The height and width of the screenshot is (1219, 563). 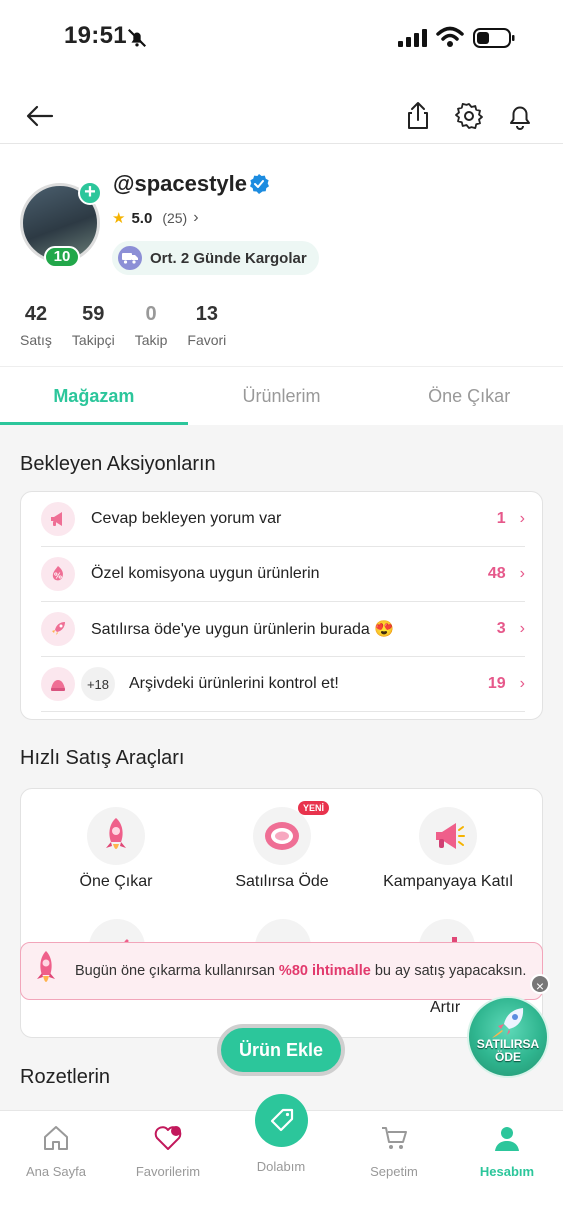 What do you see at coordinates (234, 683) in the screenshot?
I see `action-text: Arşivdeki ürünlerini kontrol et!` at bounding box center [234, 683].